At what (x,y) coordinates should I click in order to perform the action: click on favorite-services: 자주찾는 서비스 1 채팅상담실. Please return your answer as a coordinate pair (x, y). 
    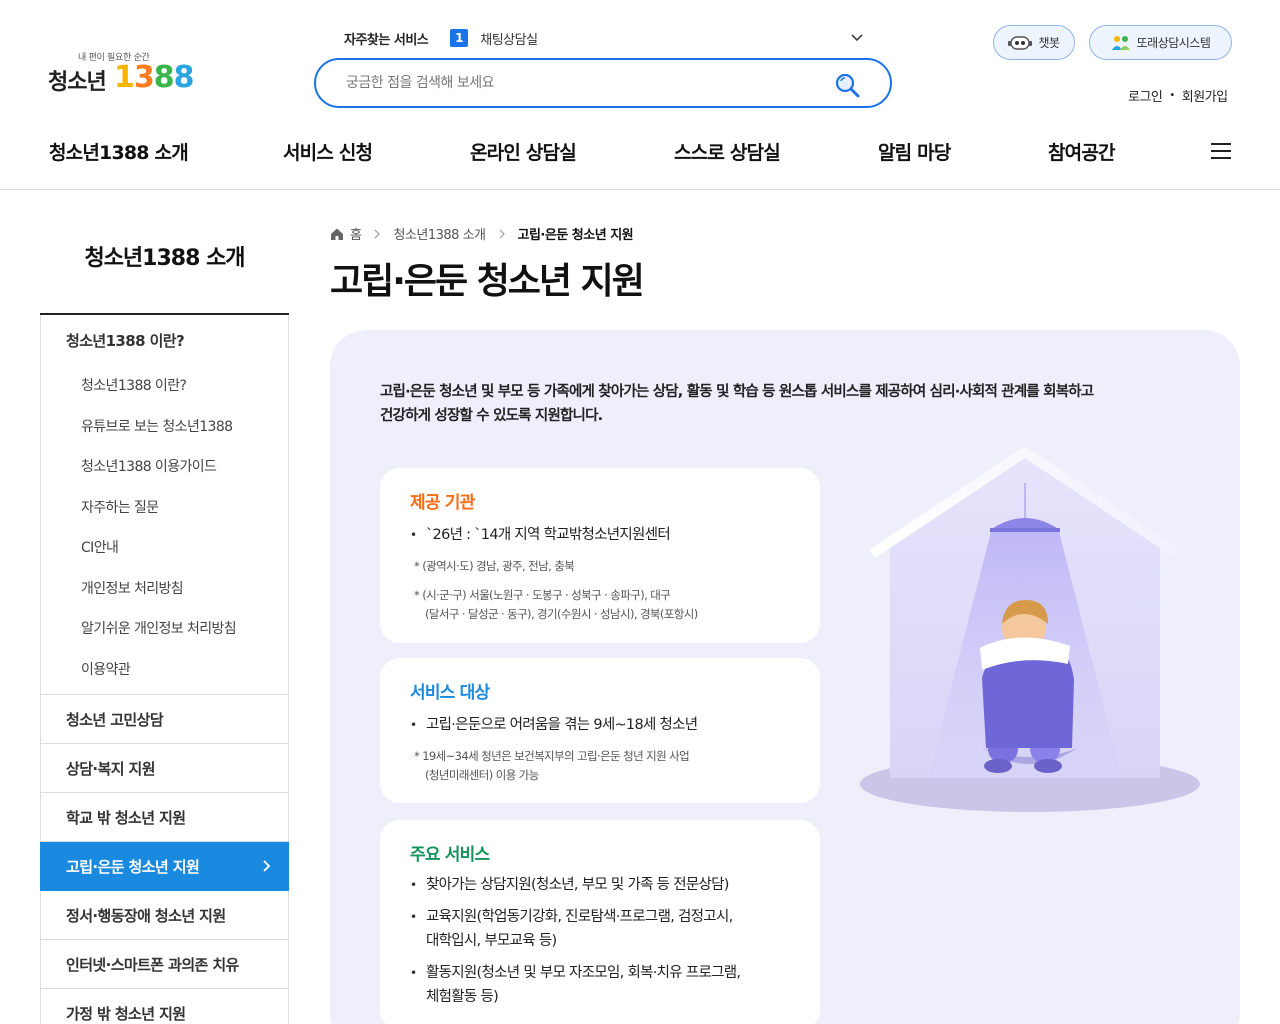
    Looking at the image, I should click on (604, 38).